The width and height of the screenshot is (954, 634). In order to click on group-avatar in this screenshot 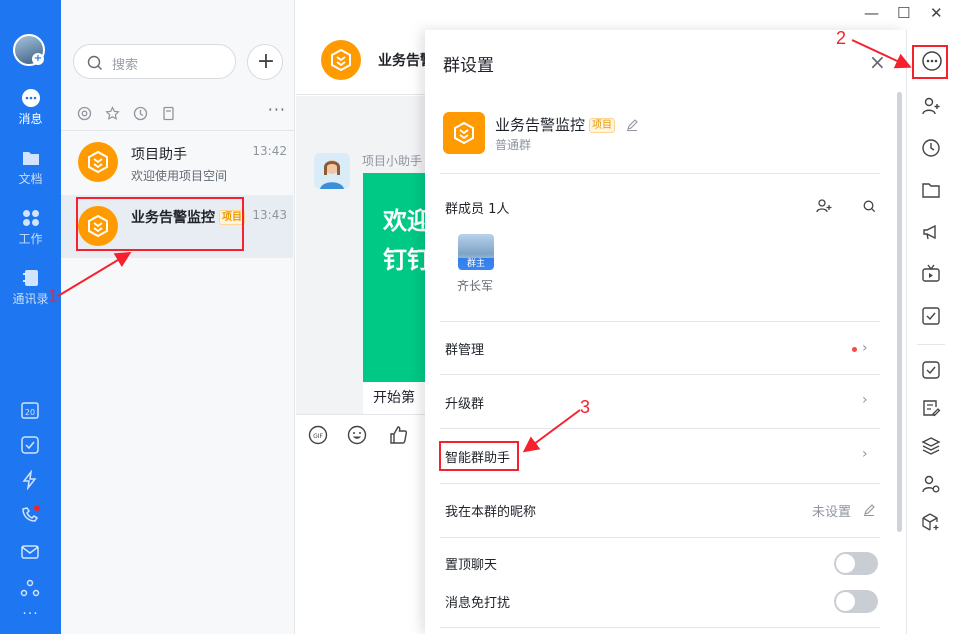, I will do `click(464, 133)`.